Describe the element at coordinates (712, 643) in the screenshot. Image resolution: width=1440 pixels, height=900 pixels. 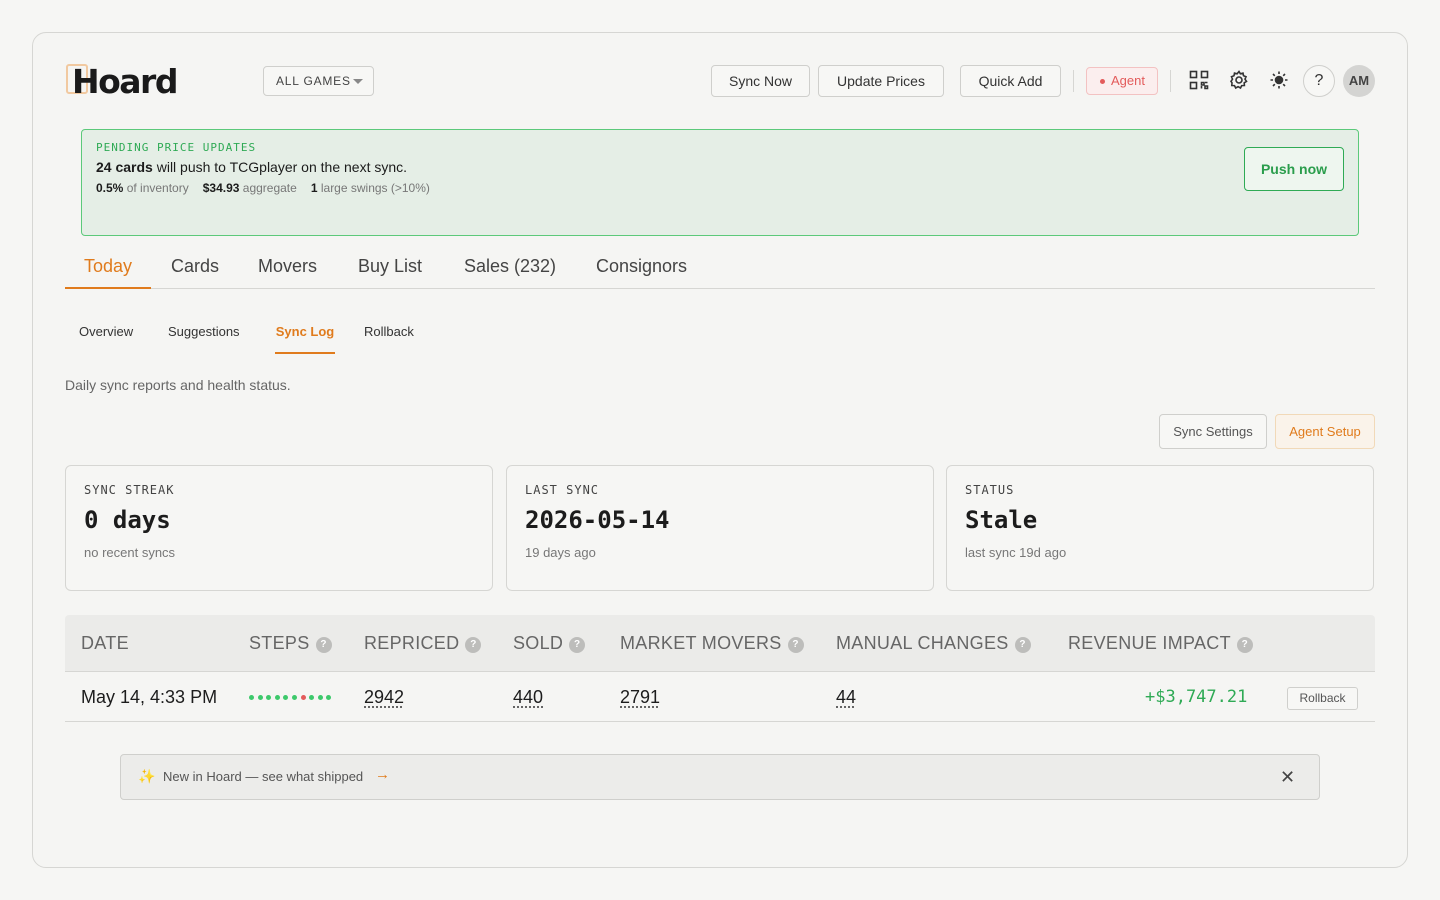
I see `column-header-market-movers: MARKET MOVERS?` at that location.